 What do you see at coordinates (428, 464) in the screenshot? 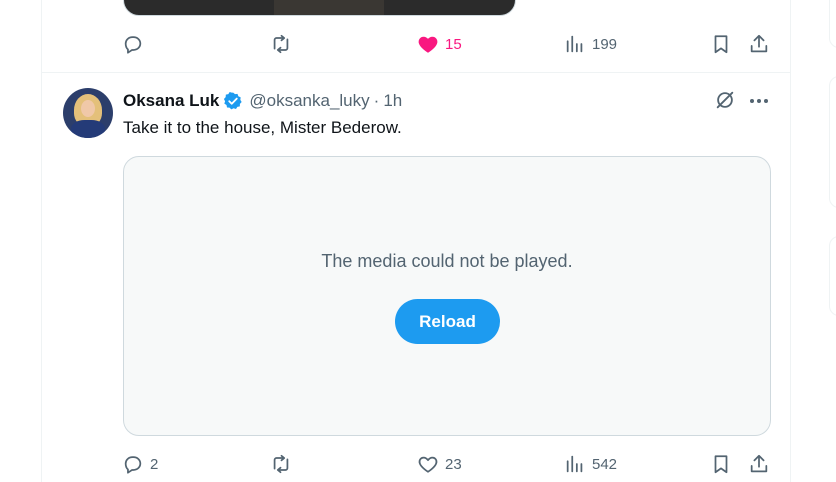
I see `heart-icon` at bounding box center [428, 464].